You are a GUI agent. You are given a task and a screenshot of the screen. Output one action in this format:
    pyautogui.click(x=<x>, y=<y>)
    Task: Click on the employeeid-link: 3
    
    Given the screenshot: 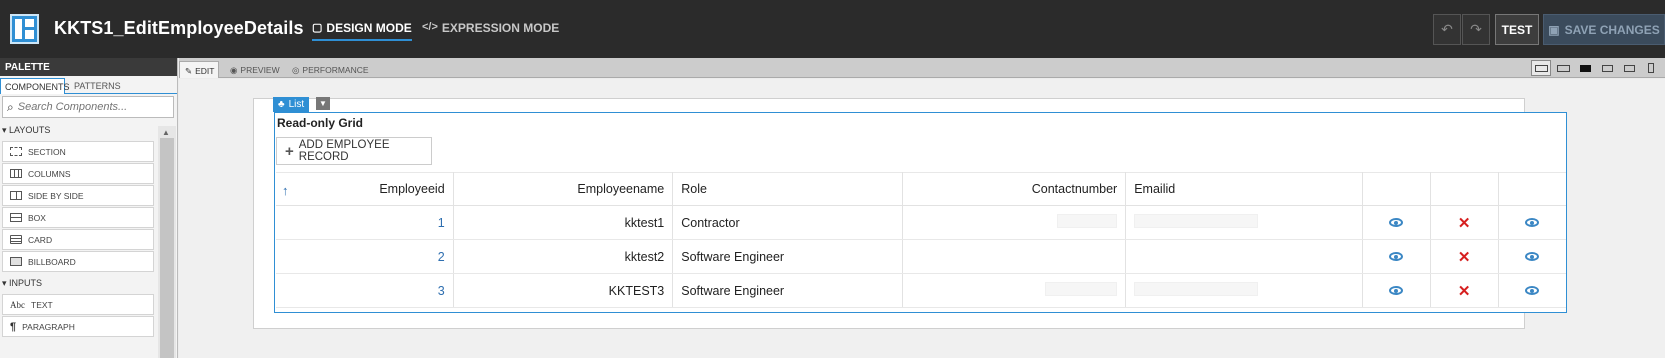 What is the action you would take?
    pyautogui.click(x=441, y=291)
    